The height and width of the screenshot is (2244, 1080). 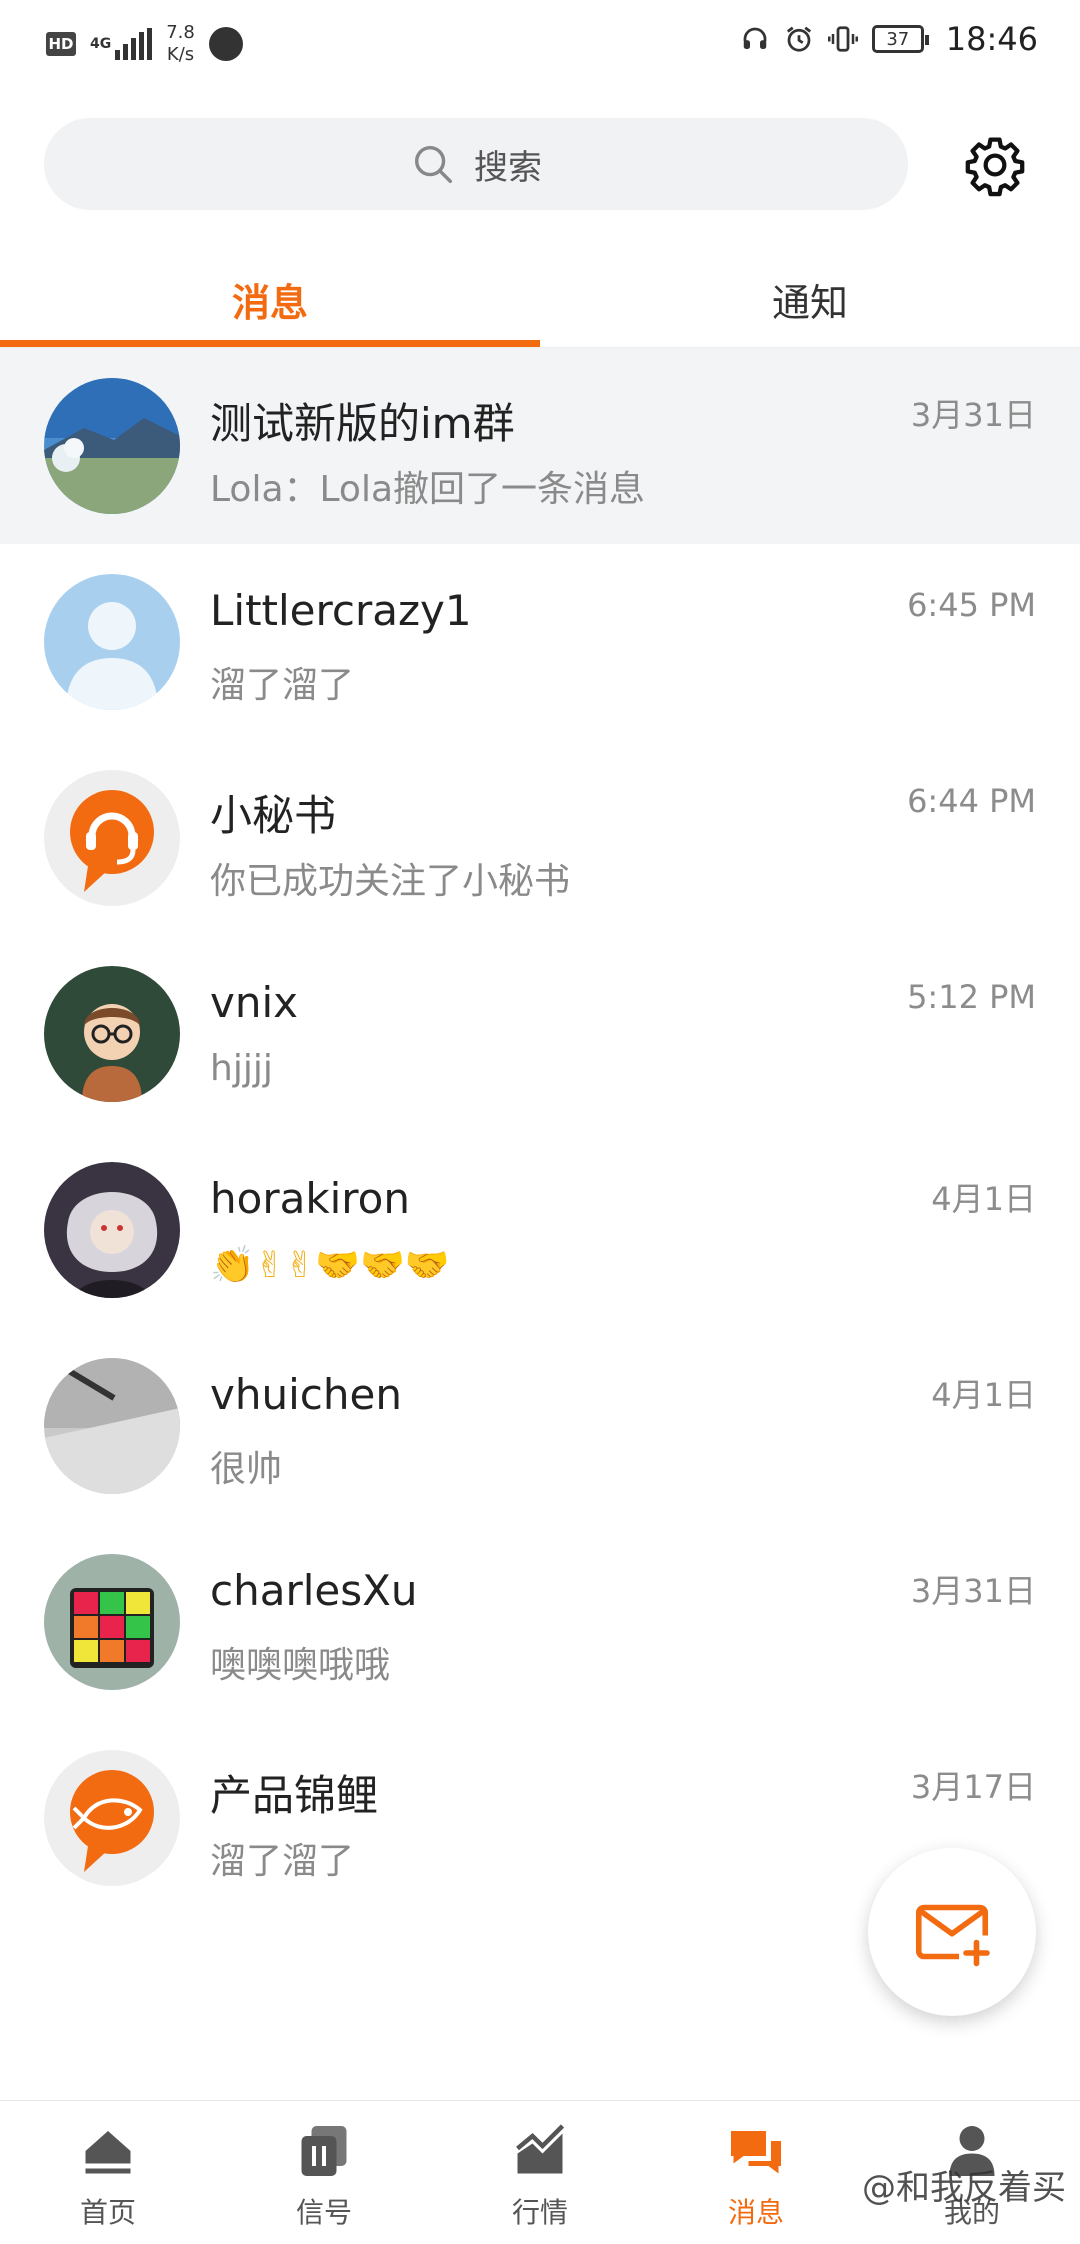 What do you see at coordinates (225, 44) in the screenshot?
I see `app-notification-icon` at bounding box center [225, 44].